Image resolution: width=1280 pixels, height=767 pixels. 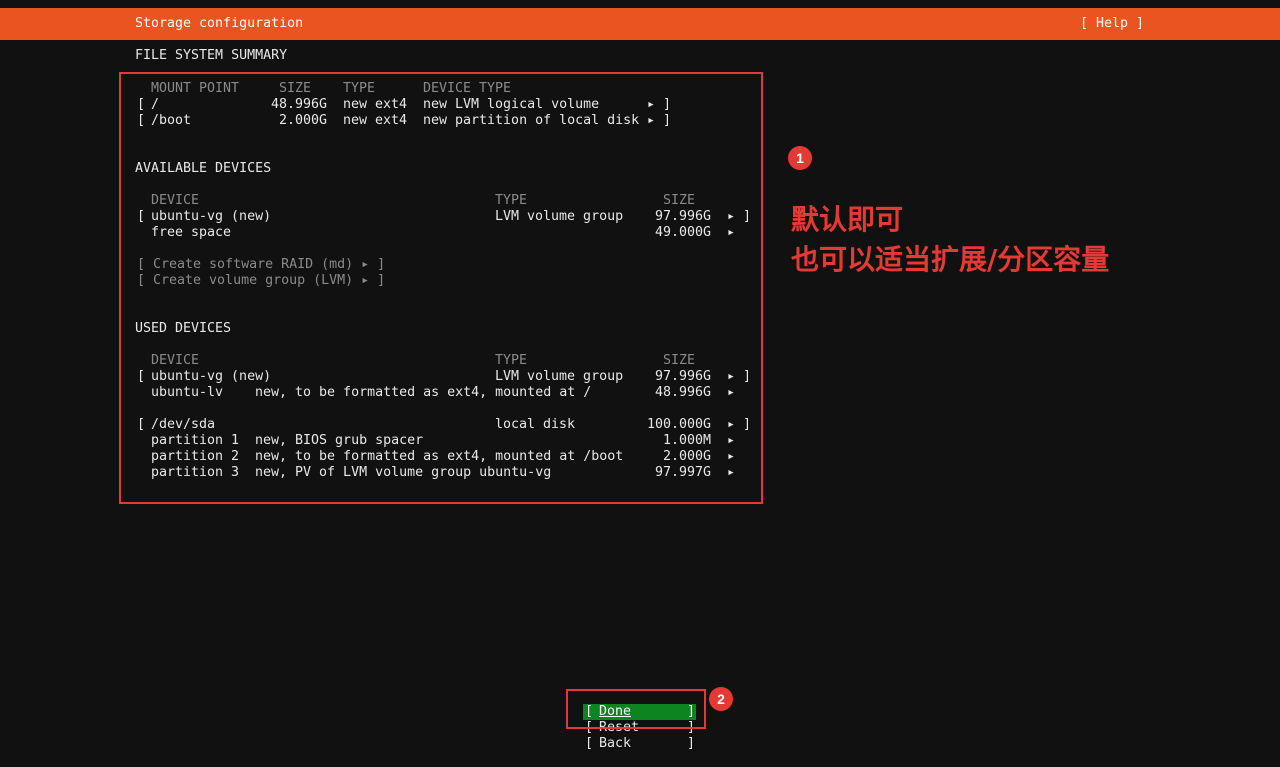 What do you see at coordinates (1112, 24) in the screenshot?
I see `help-button: [ Help ]` at bounding box center [1112, 24].